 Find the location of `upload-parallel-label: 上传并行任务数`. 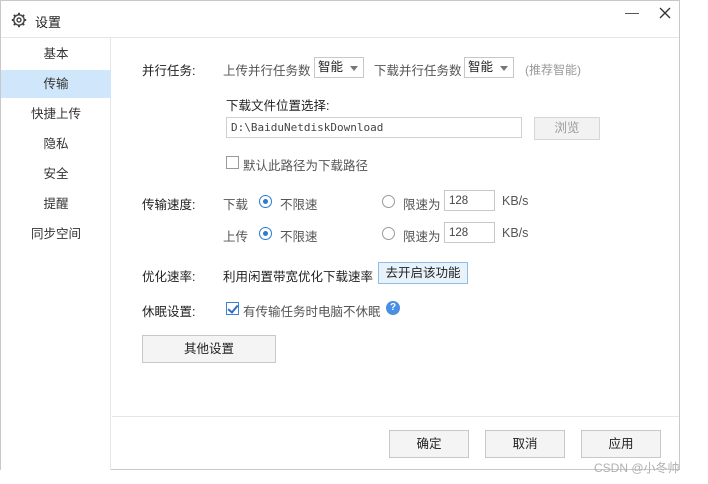

upload-parallel-label: 上传并行任务数 is located at coordinates (267, 71).